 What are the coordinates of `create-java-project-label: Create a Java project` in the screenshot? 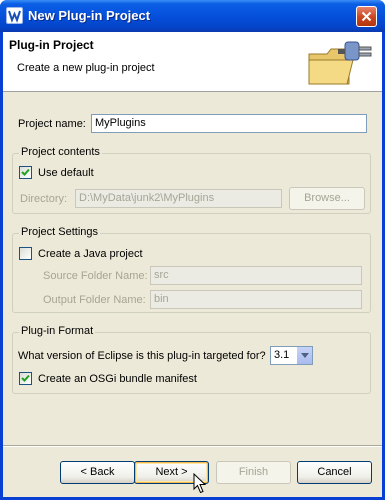 It's located at (90, 254).